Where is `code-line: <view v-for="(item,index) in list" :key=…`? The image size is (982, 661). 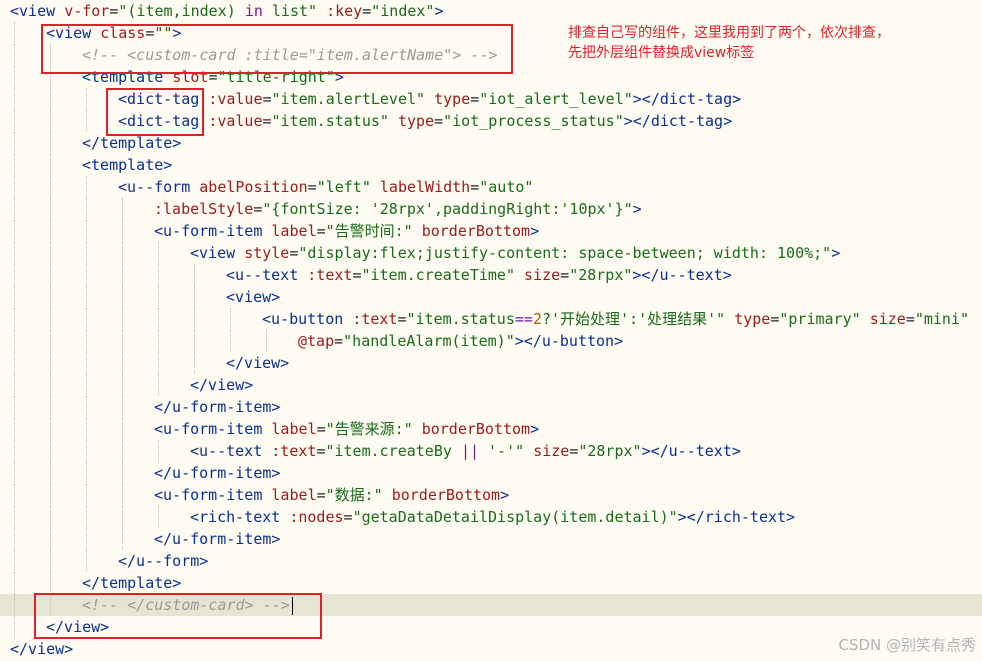
code-line: <view v-for="(item,index) in list" :key=… is located at coordinates (491, 11).